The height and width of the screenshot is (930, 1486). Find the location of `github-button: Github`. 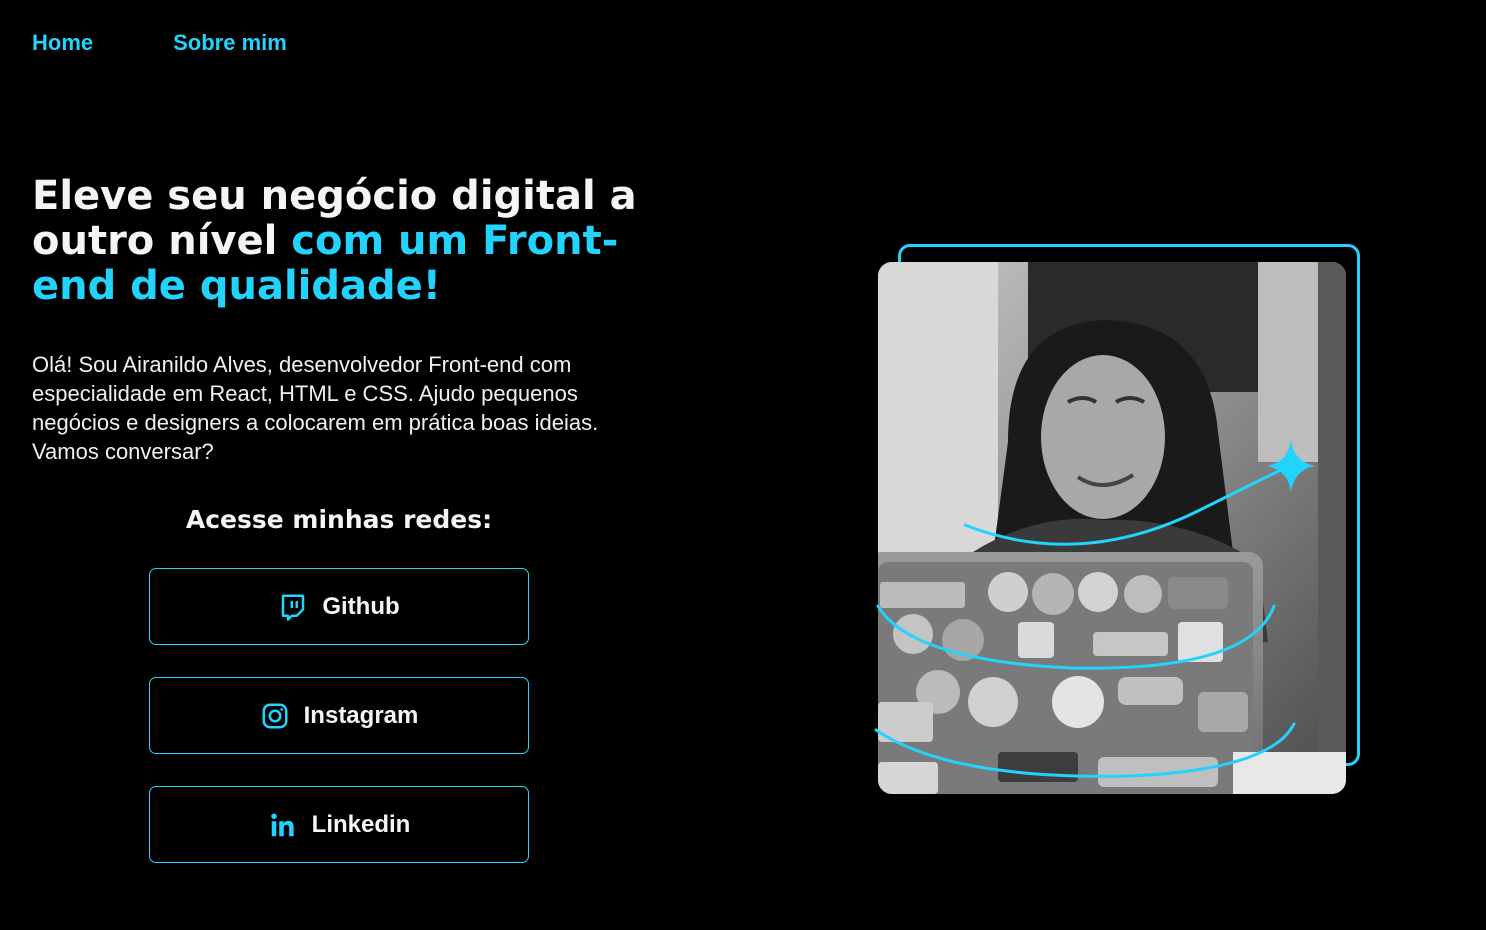

github-button: Github is located at coordinates (339, 606).